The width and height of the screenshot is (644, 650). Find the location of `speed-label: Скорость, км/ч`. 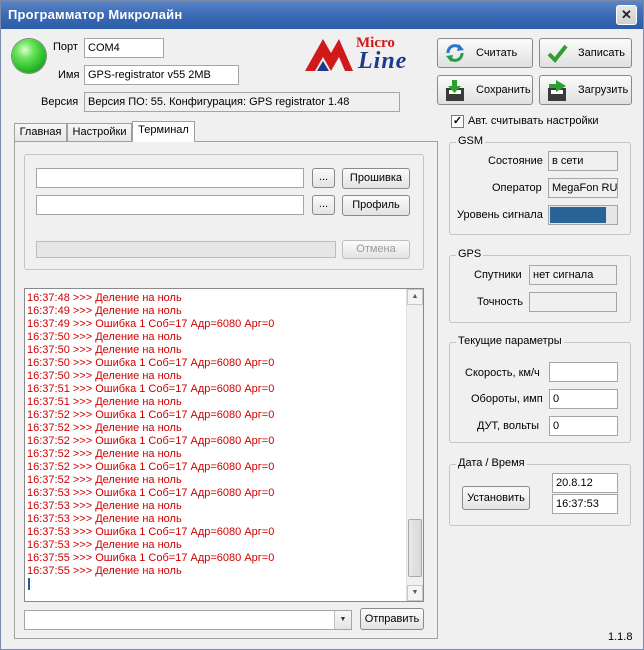

speed-label: Скорость, км/ч is located at coordinates (502, 373).